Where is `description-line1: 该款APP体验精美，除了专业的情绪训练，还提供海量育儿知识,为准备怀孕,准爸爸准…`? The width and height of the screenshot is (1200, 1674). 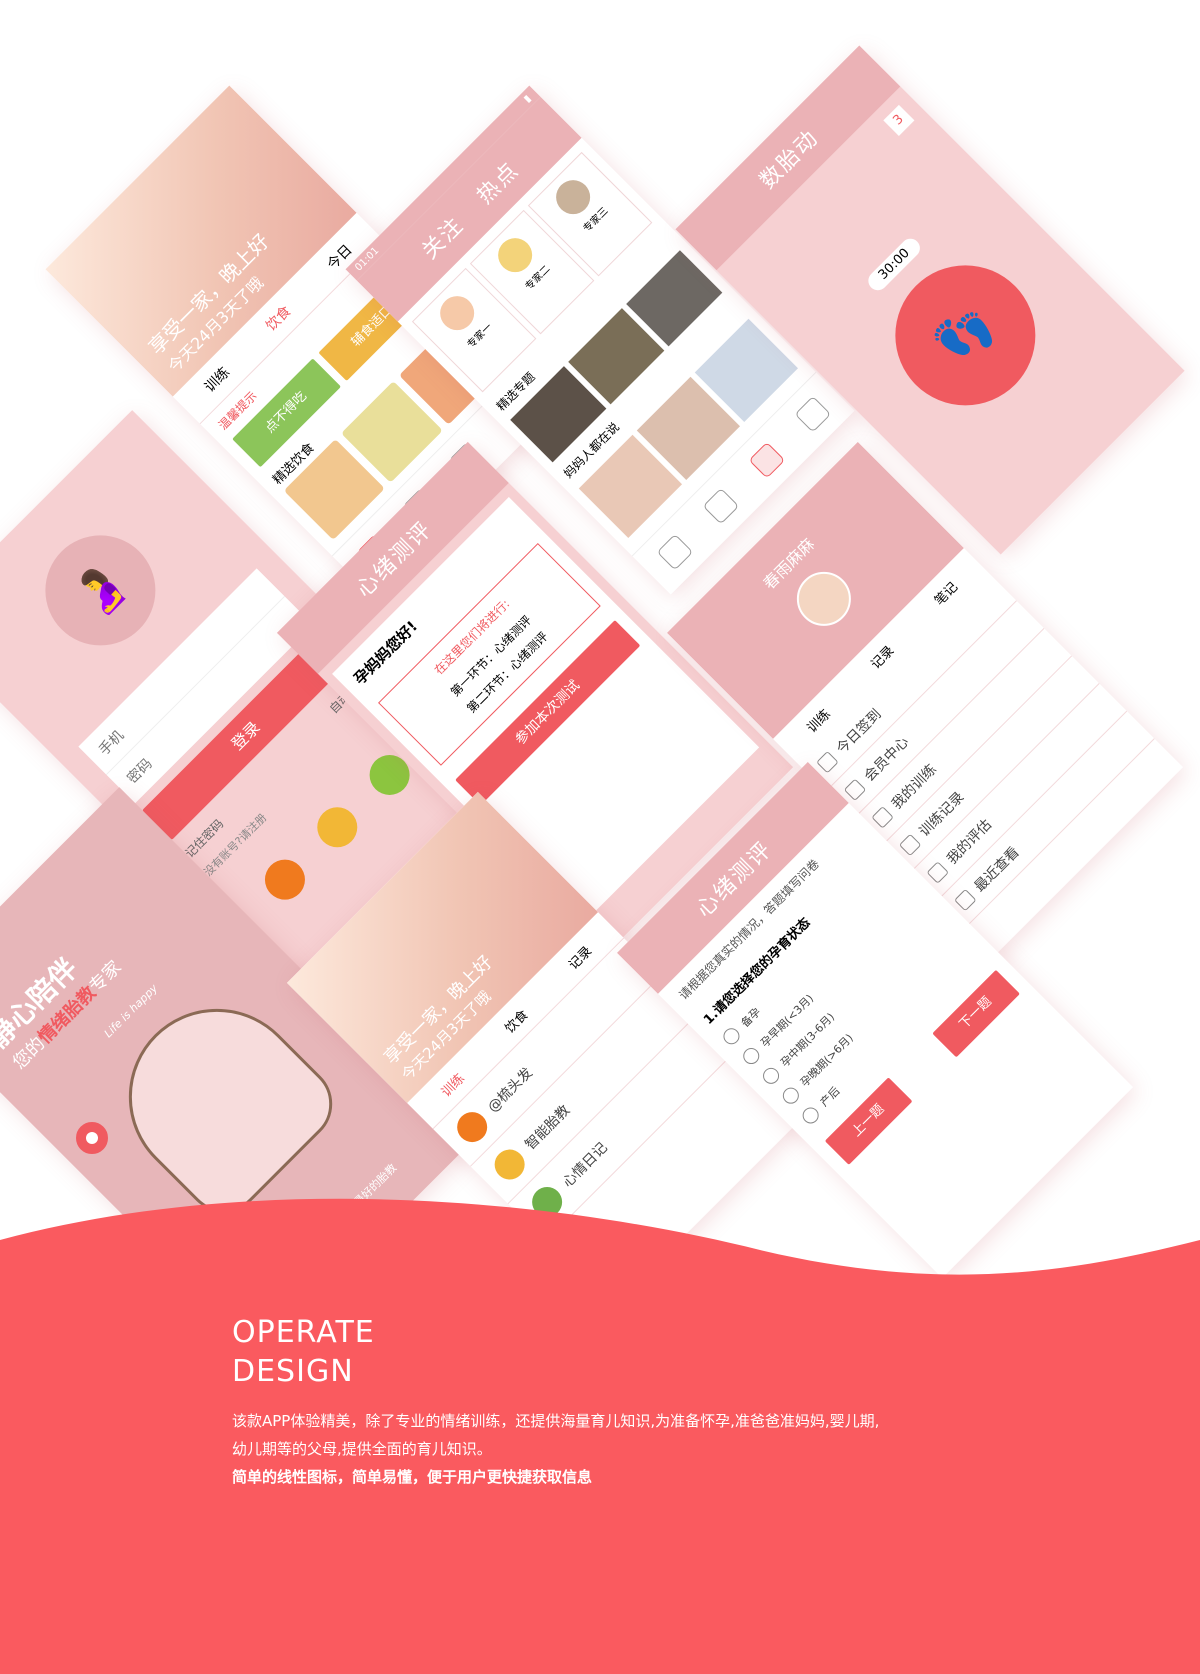
description-line1: 该款APP体验精美，除了专业的情绪训练，还提供海量育儿知识,为准备怀孕,准爸爸准… is located at coordinates (556, 1421).